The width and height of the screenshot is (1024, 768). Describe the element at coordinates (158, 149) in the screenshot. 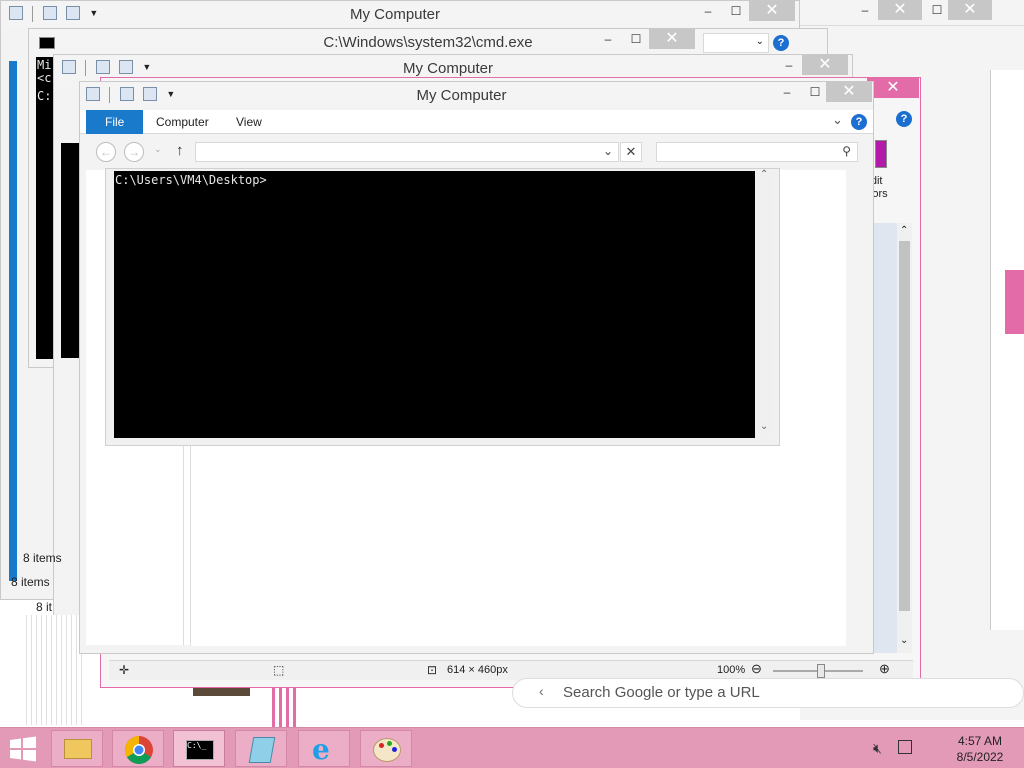

I see `recent-locations-icon: ⌄` at that location.